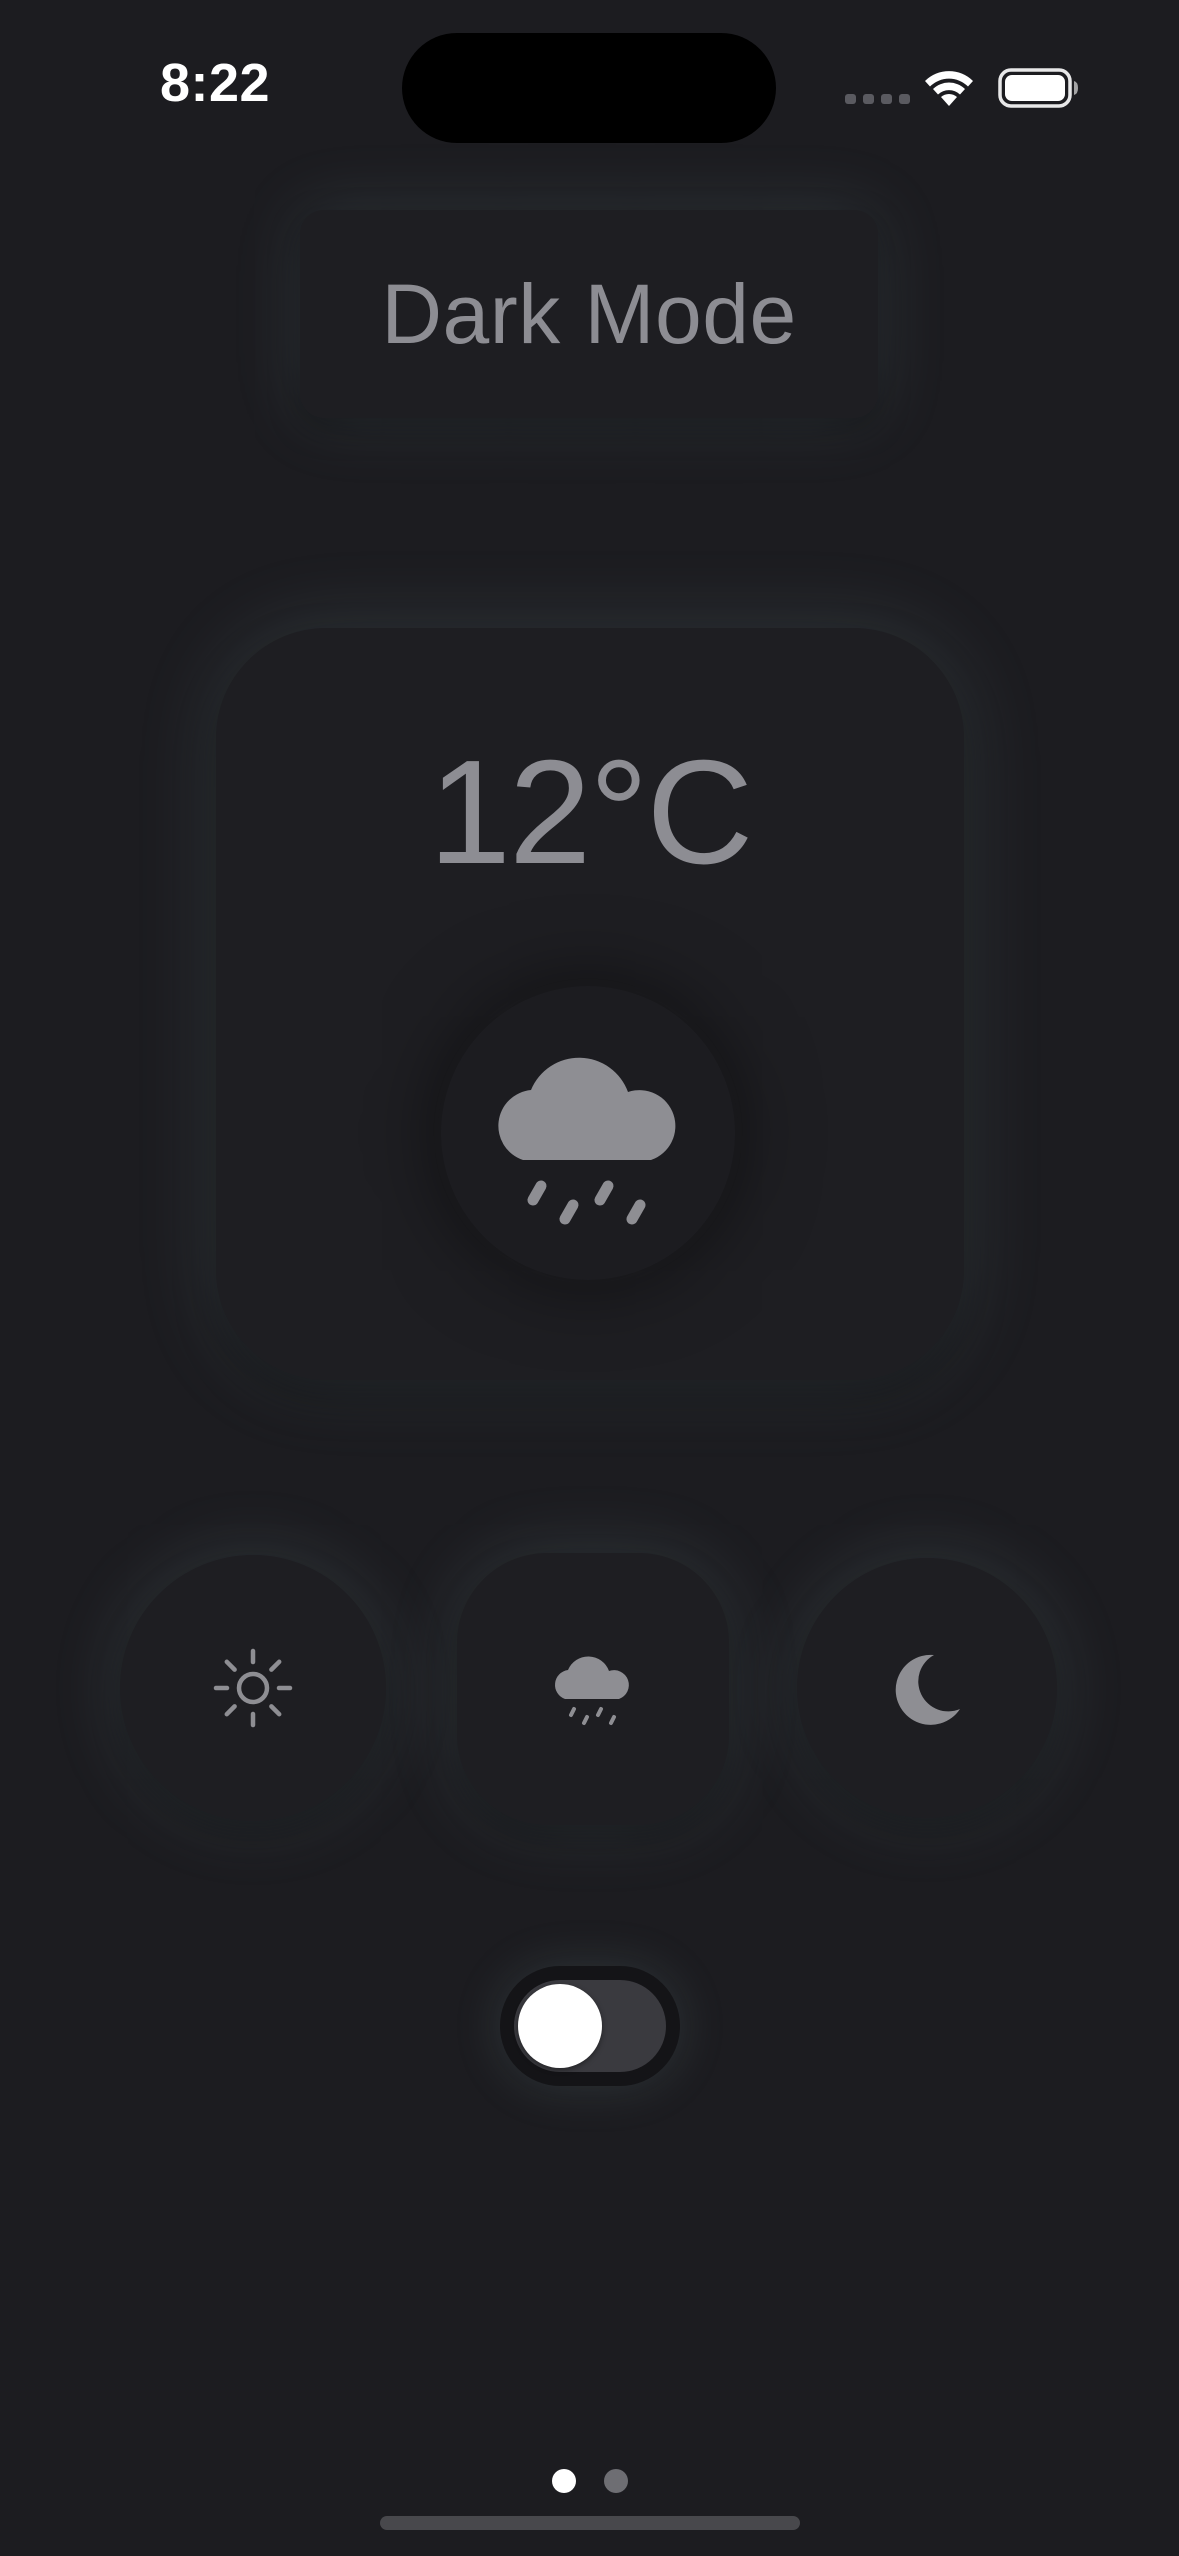  What do you see at coordinates (215, 83) in the screenshot?
I see `status-time: 8:22` at bounding box center [215, 83].